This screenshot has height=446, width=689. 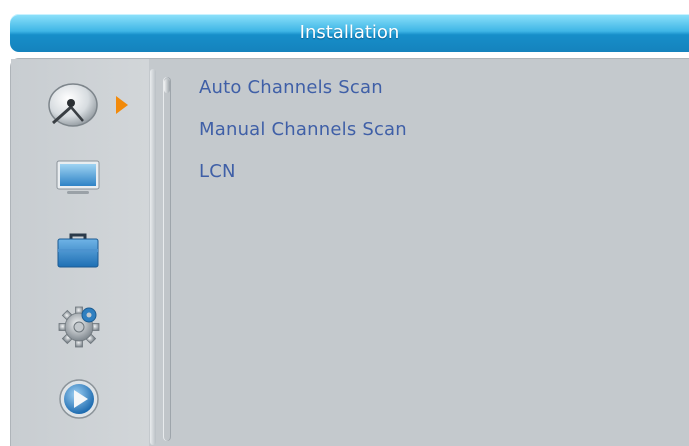 I want to click on scrollbar-thumb, so click(x=167, y=86).